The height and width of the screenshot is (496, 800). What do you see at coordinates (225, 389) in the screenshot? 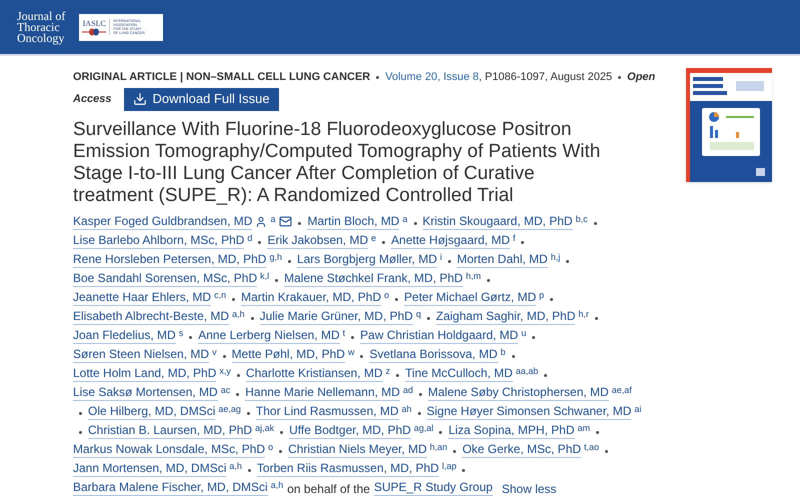
I see `affiliation-mark: ac` at bounding box center [225, 389].